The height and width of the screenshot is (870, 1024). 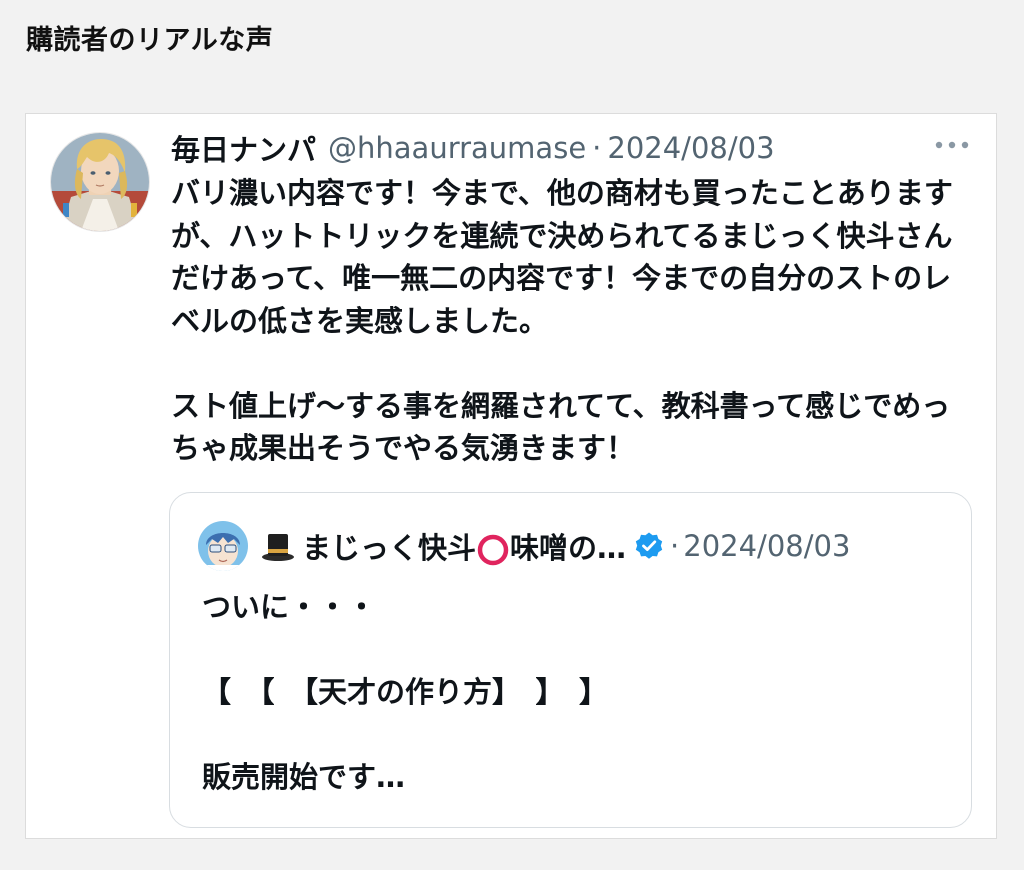 I want to click on top-hat-icon, so click(x=278, y=546).